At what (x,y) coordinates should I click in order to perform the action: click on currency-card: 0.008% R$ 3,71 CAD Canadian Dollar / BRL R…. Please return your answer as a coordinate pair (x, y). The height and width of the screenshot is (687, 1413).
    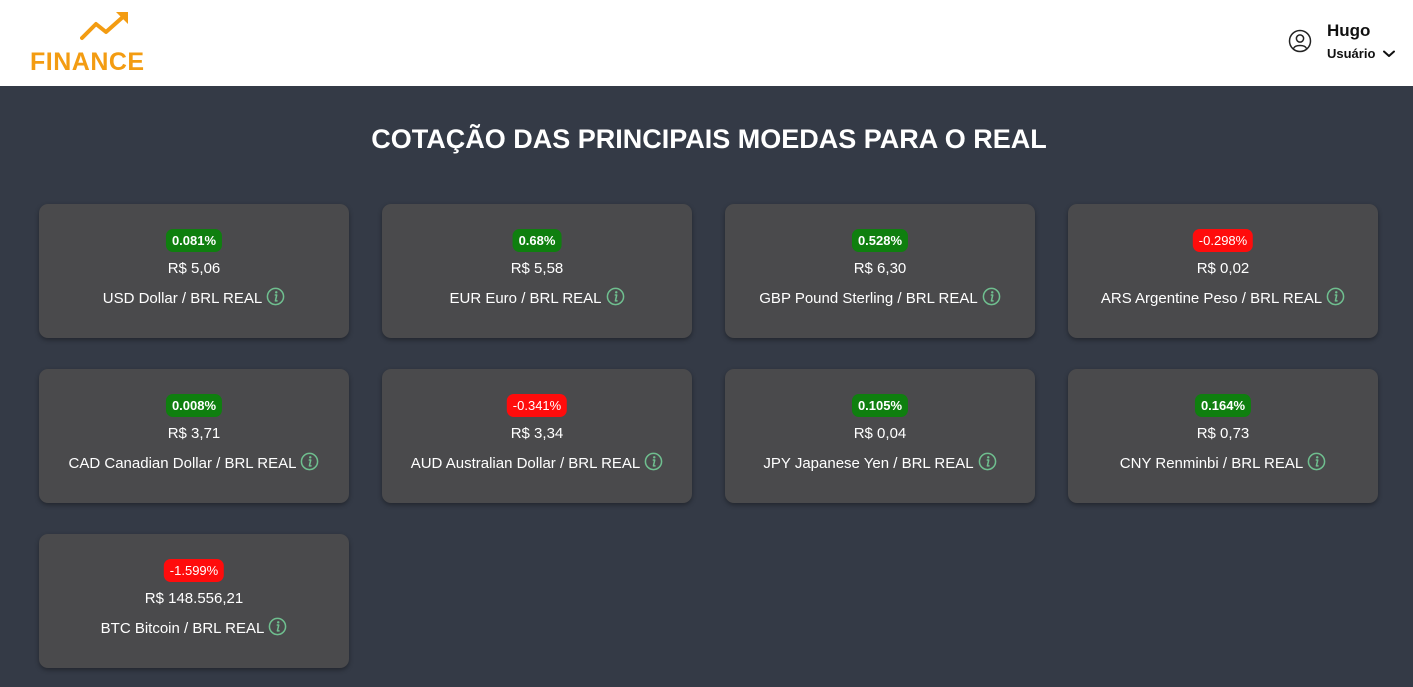
    Looking at the image, I should click on (194, 436).